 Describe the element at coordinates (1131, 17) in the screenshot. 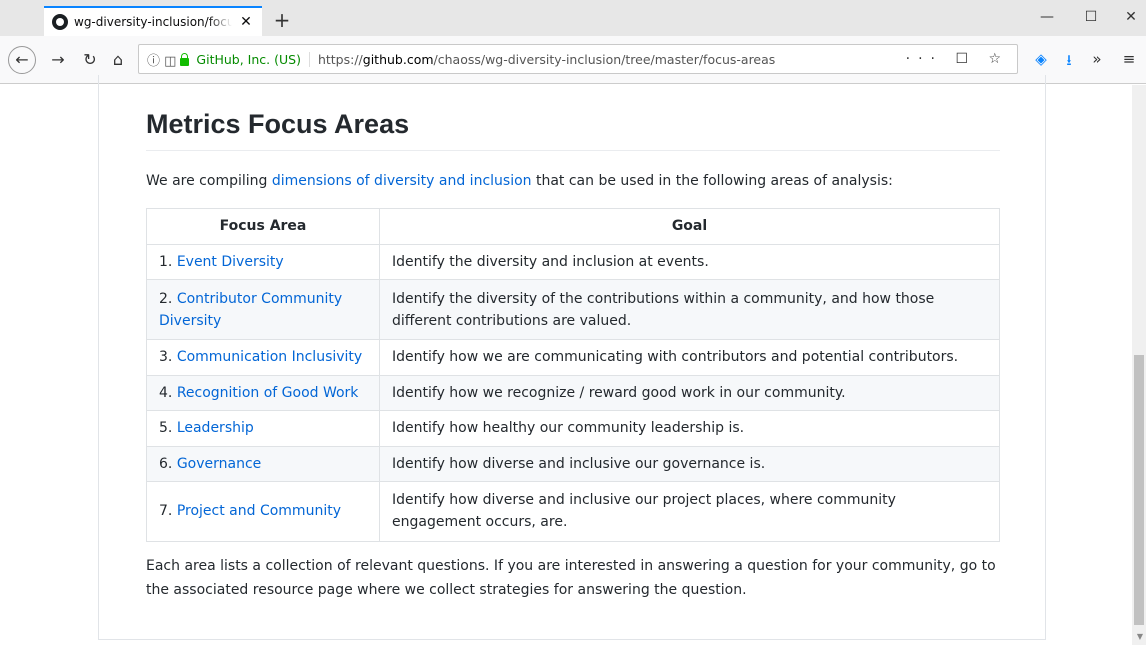

I see `close-window-icon: ✕` at that location.